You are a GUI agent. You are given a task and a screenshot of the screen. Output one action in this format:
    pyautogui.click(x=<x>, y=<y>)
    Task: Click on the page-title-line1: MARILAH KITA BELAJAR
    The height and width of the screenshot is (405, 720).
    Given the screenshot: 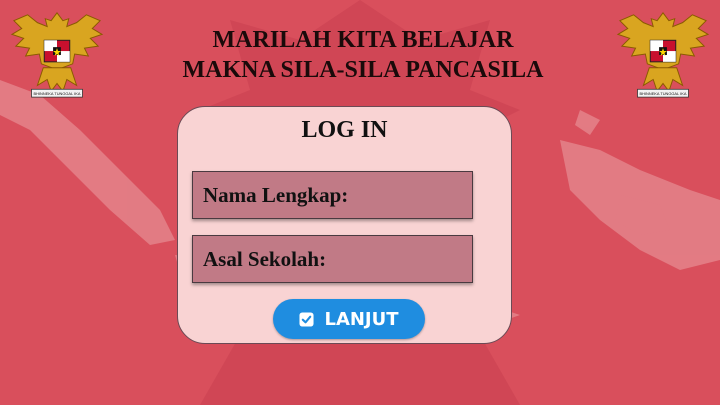 What is the action you would take?
    pyautogui.click(x=363, y=40)
    